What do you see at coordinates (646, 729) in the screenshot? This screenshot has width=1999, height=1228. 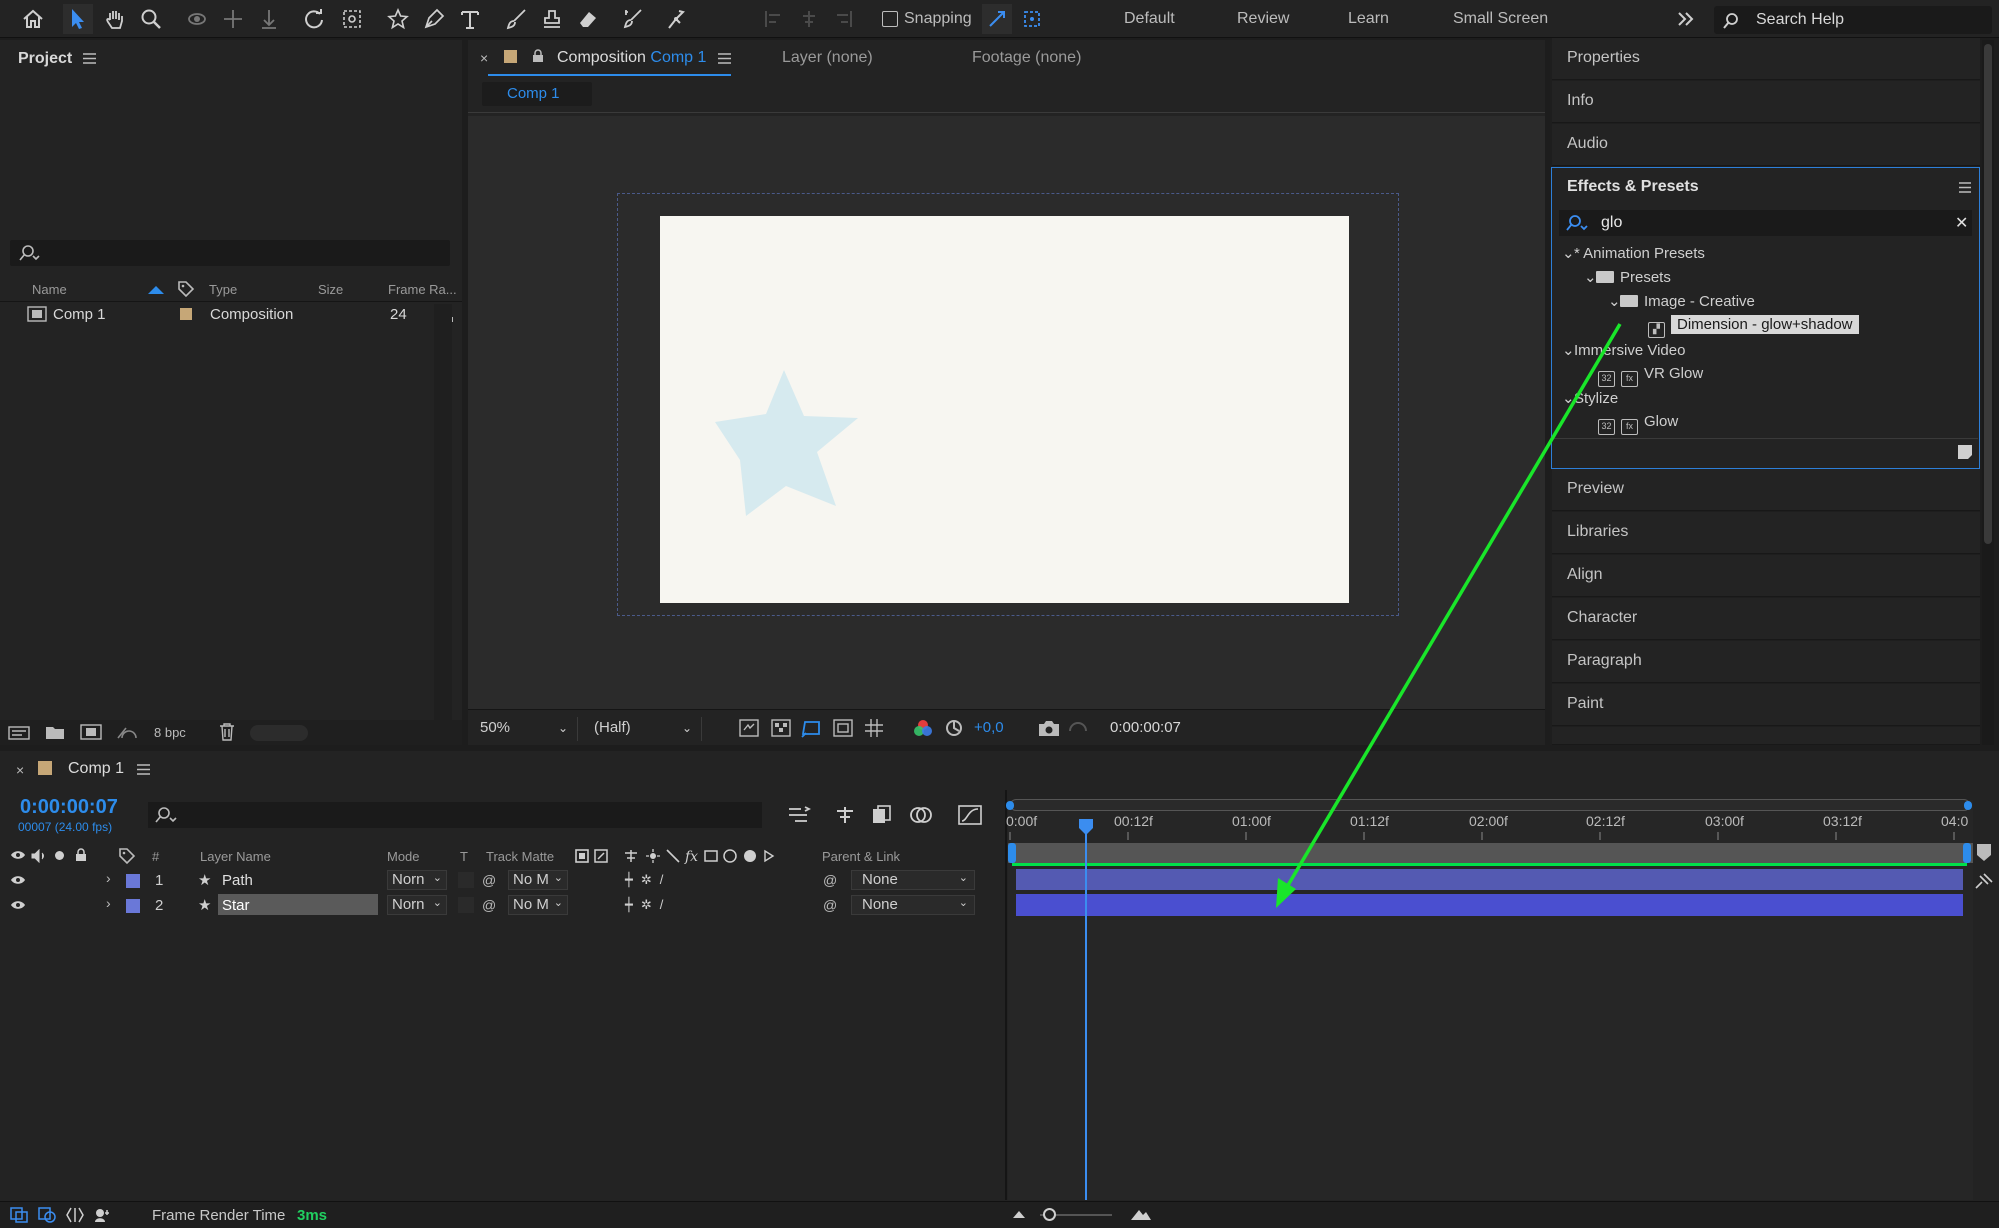 I see `resolution-dropdown: (Half) ⌄` at bounding box center [646, 729].